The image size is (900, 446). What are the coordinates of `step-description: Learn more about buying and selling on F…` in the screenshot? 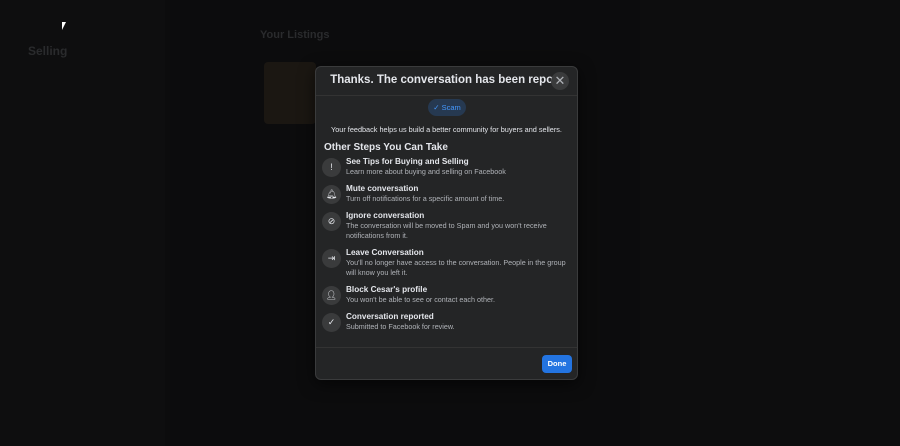 It's located at (426, 171).